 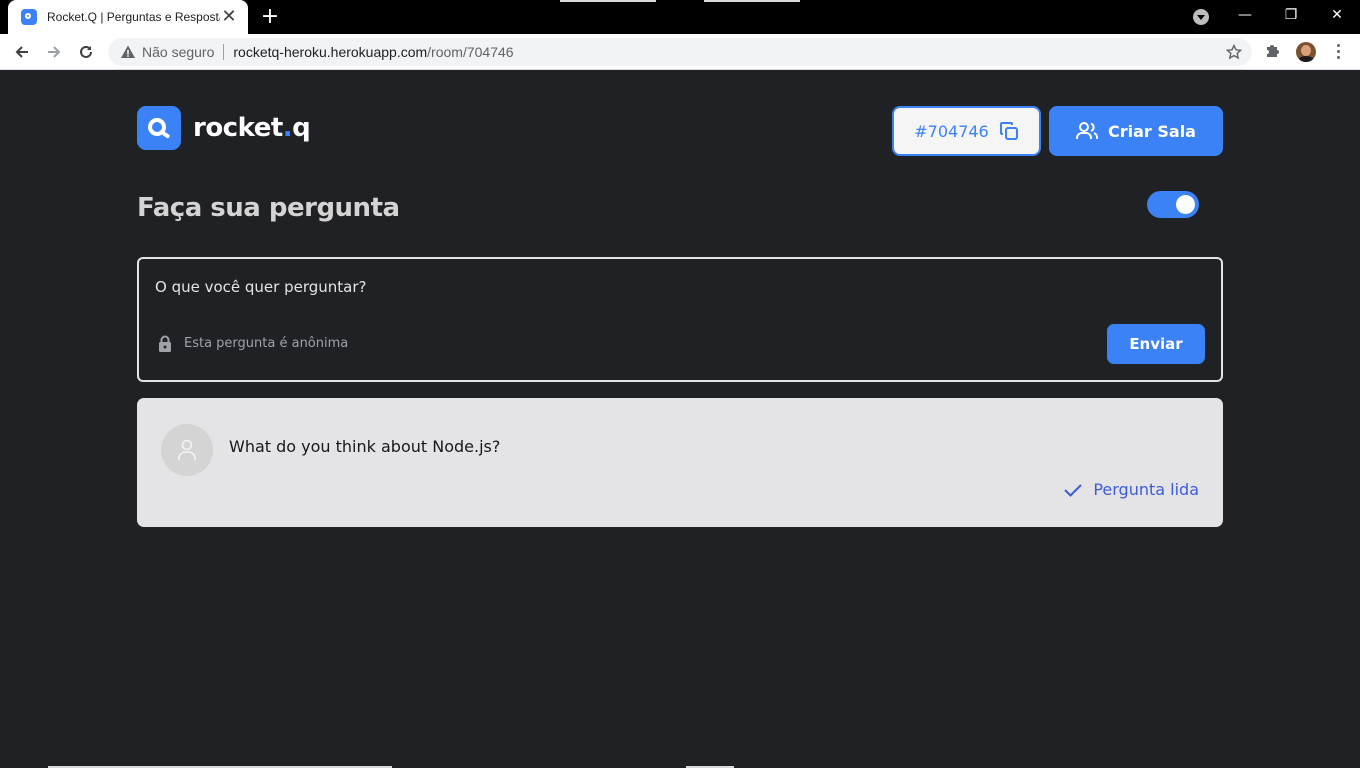 What do you see at coordinates (224, 52) in the screenshot?
I see `omnibox-divider` at bounding box center [224, 52].